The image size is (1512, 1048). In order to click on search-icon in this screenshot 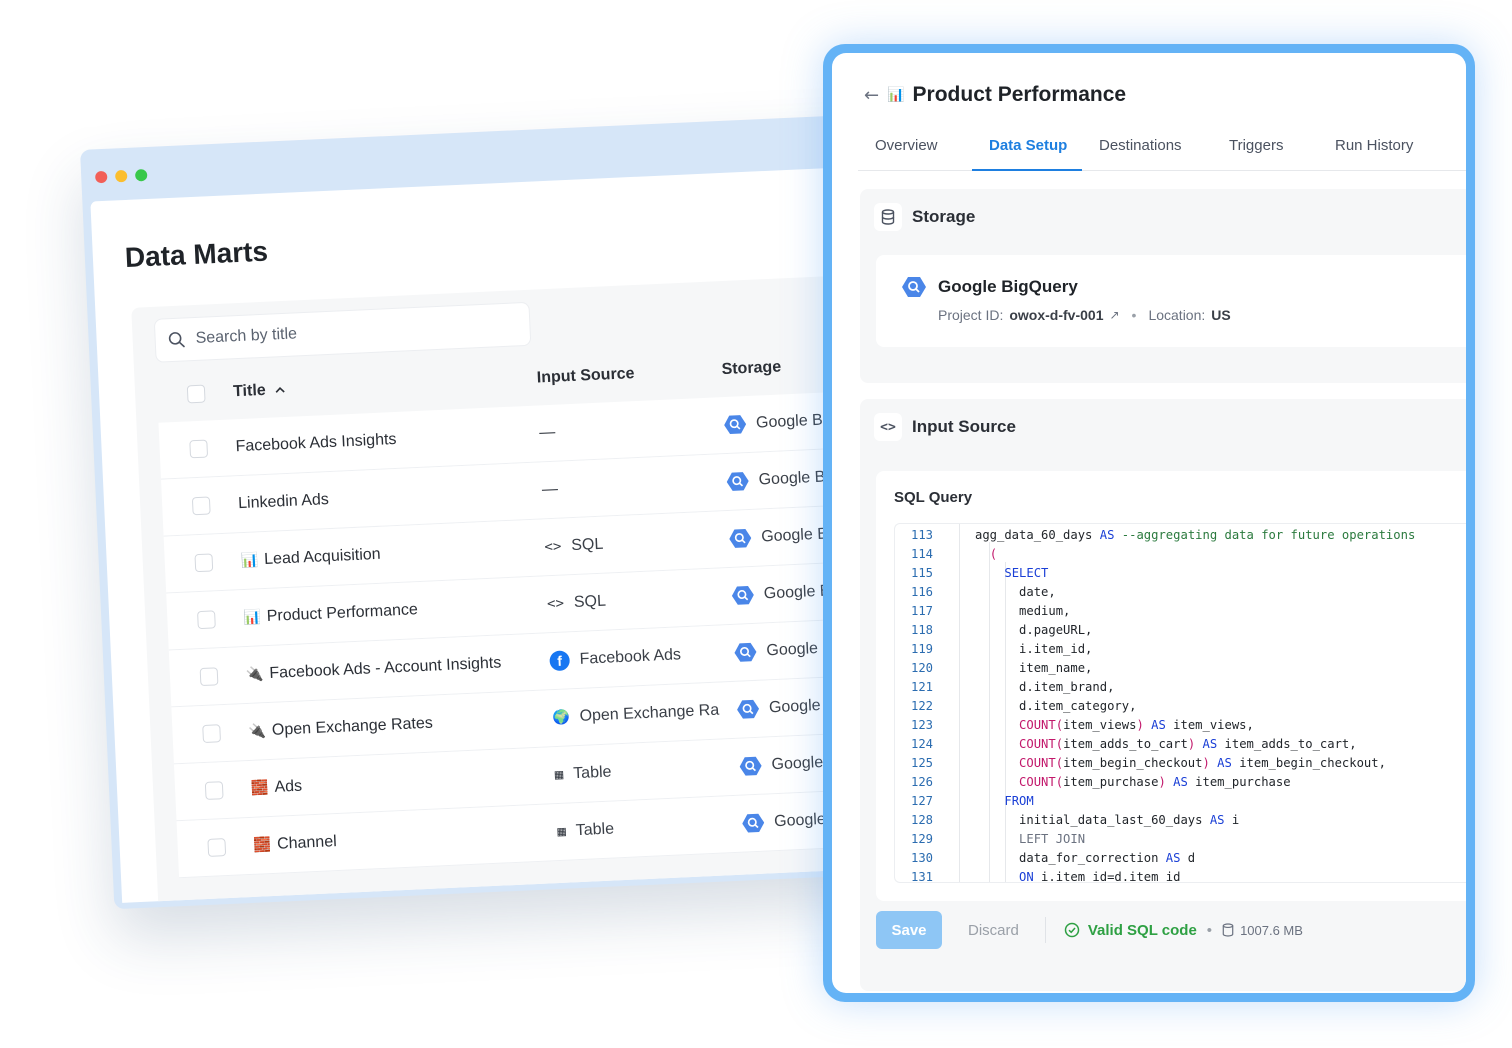, I will do `click(176, 340)`.